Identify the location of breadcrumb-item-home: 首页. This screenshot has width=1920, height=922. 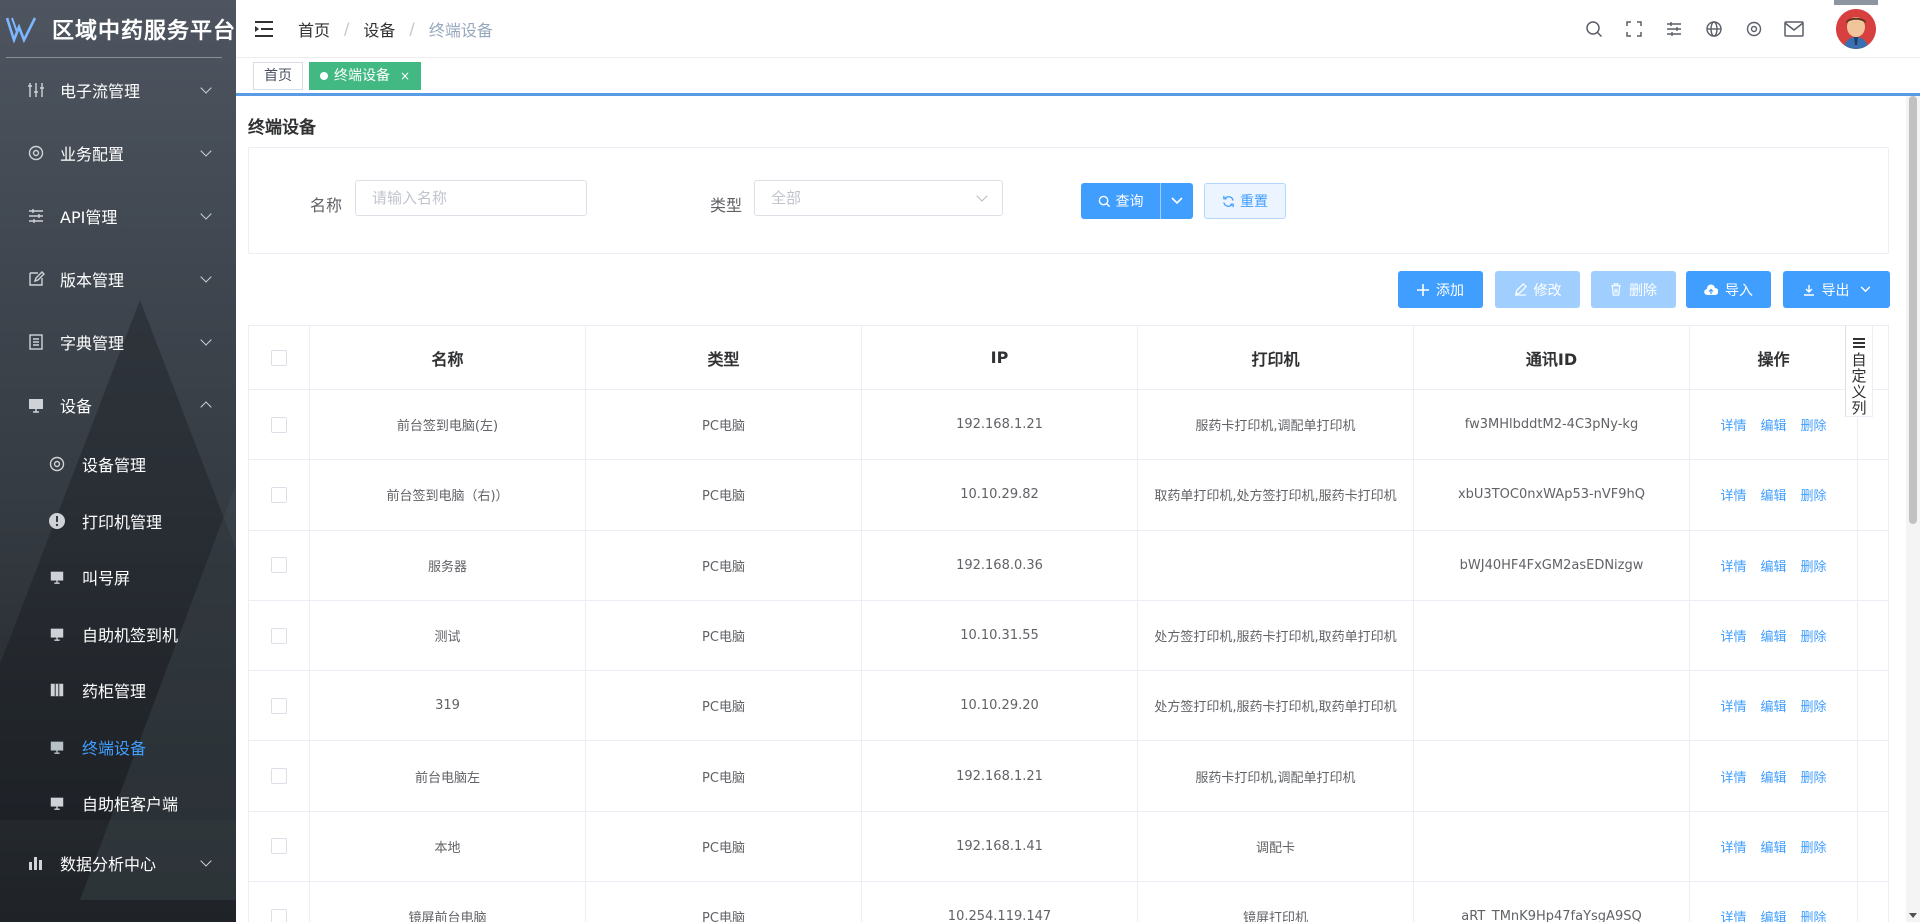
(314, 29).